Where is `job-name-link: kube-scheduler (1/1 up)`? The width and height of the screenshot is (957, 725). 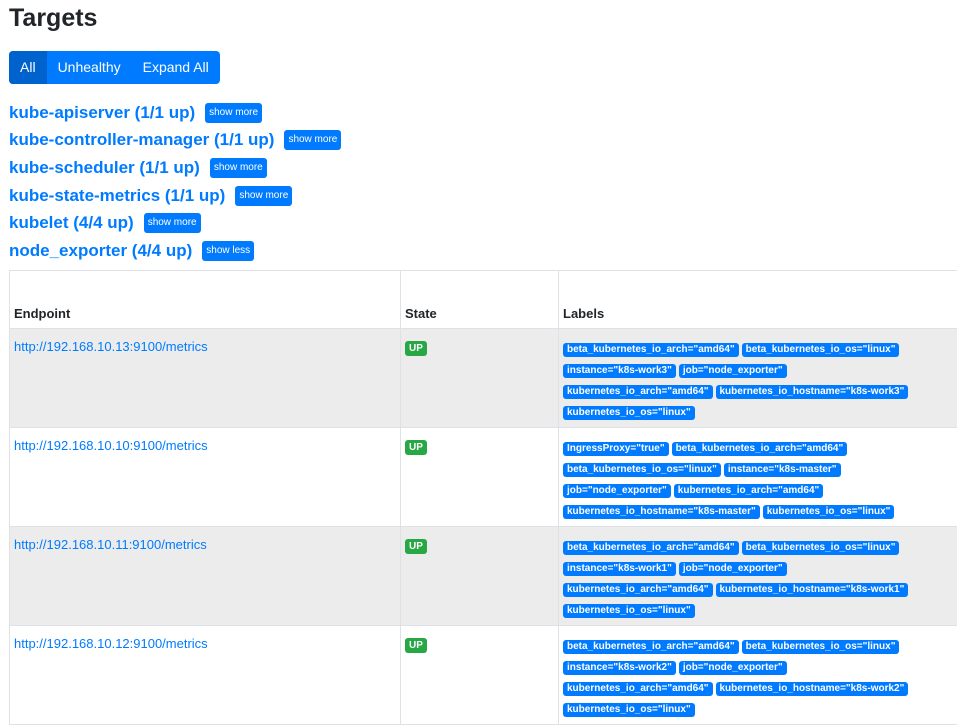
job-name-link: kube-scheduler (1/1 up) is located at coordinates (104, 168).